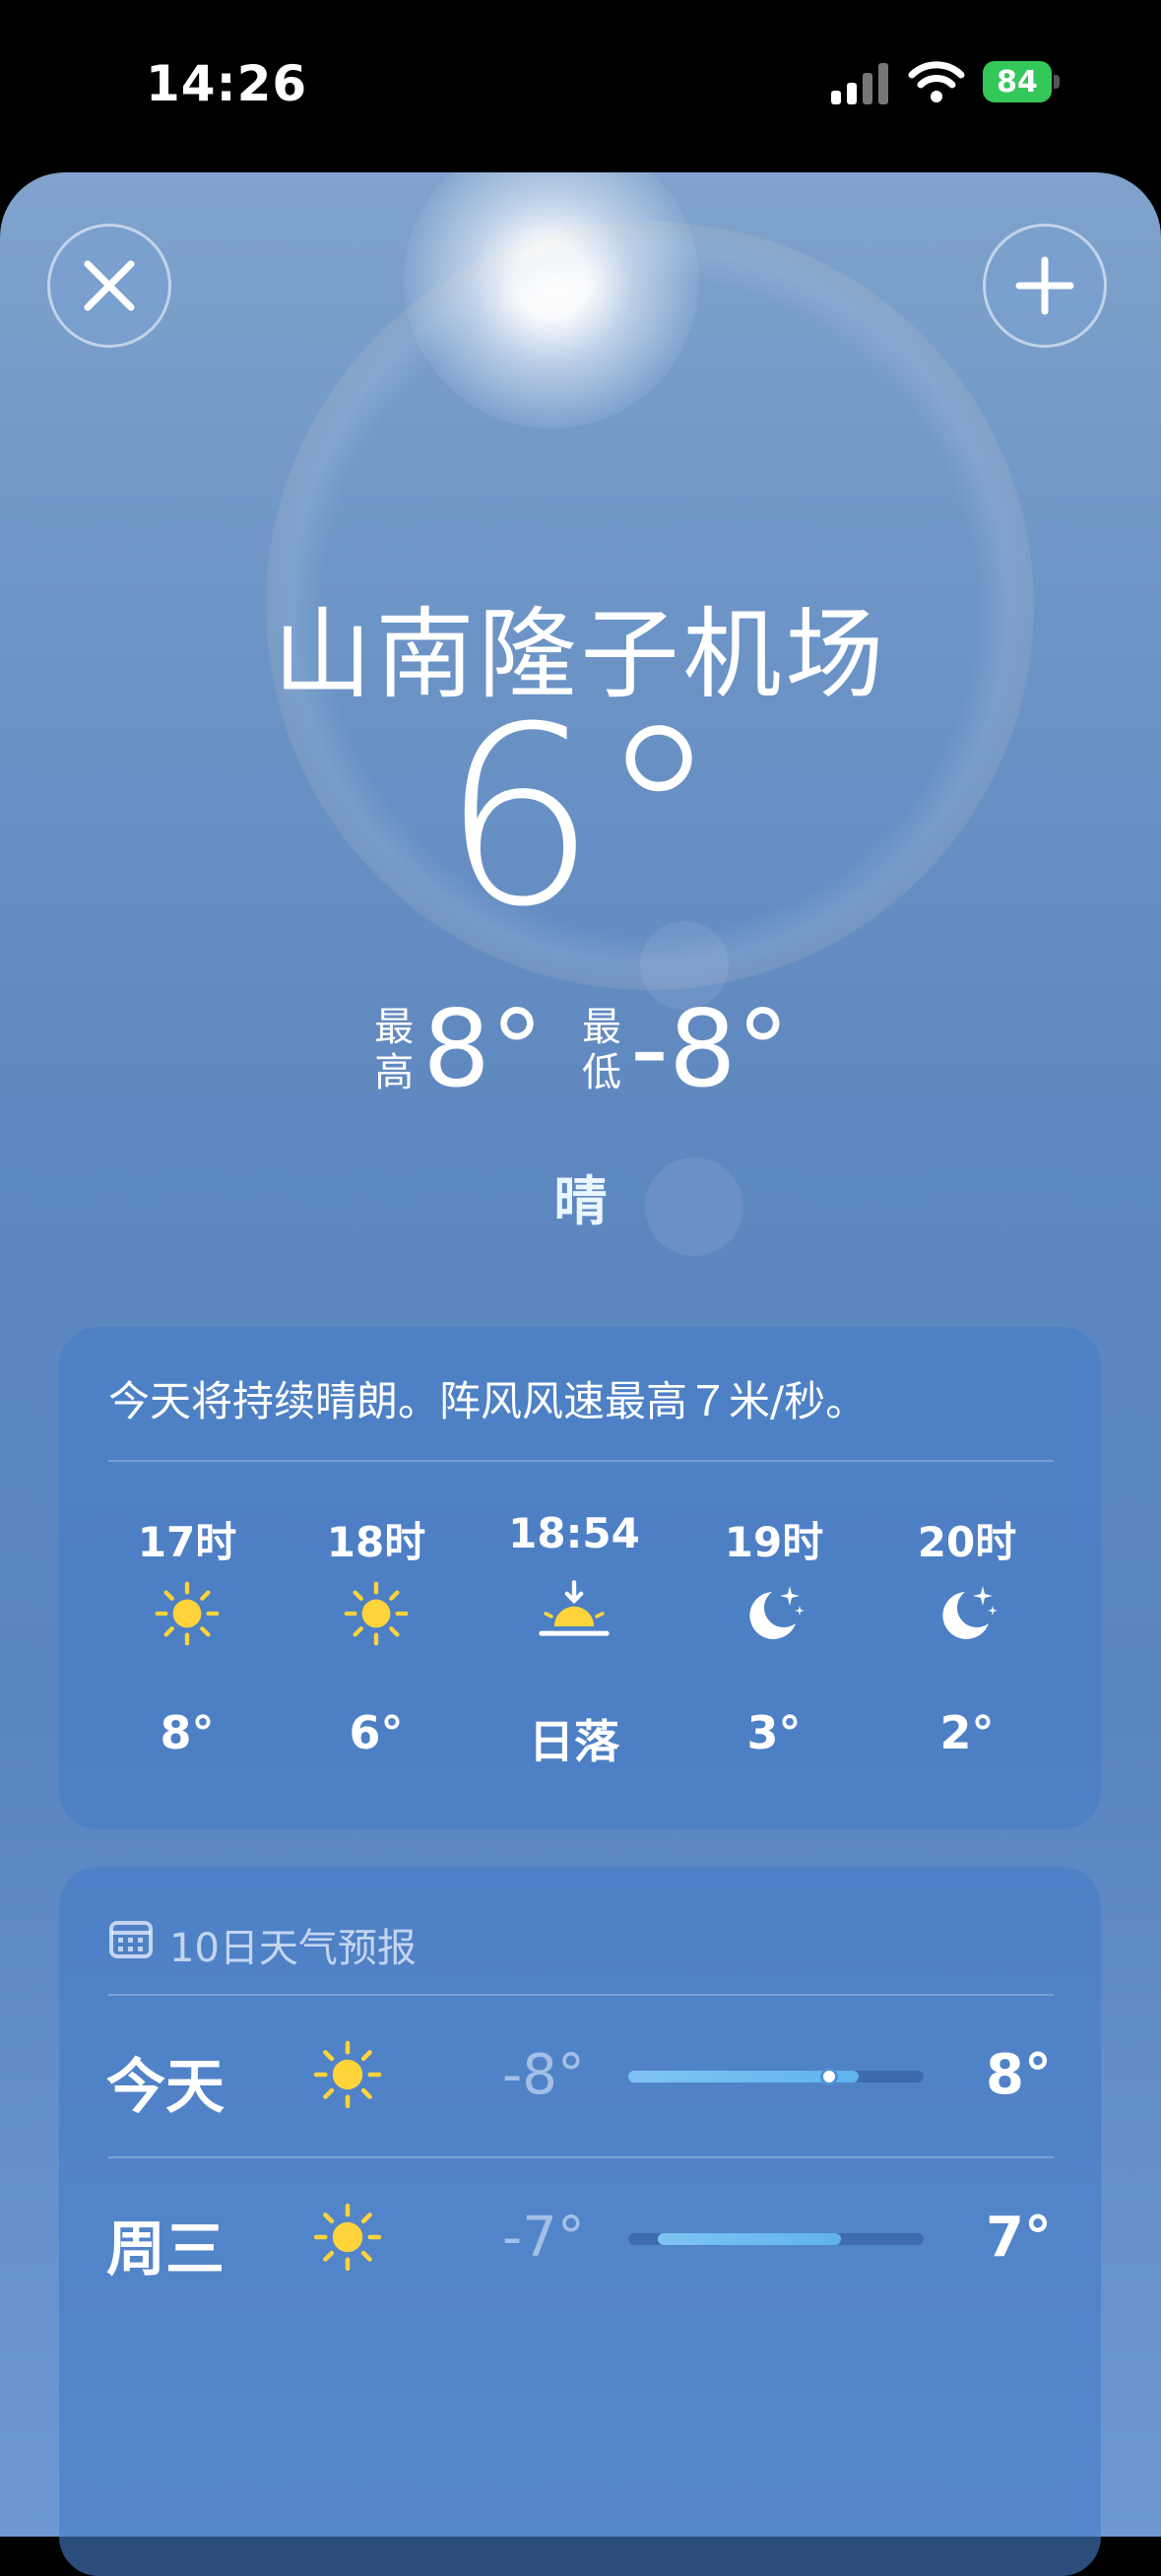 The width and height of the screenshot is (1161, 2576). What do you see at coordinates (574, 1533) in the screenshot?
I see `hour-label: 18:54` at bounding box center [574, 1533].